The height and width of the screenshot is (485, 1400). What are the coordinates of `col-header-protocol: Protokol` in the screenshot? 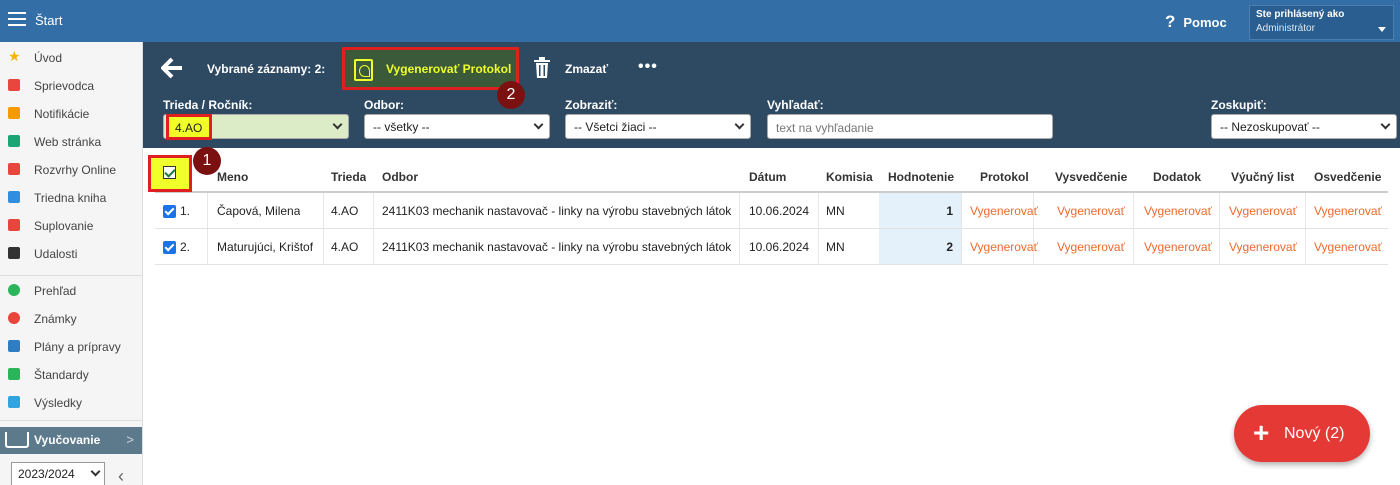 It's located at (1004, 175).